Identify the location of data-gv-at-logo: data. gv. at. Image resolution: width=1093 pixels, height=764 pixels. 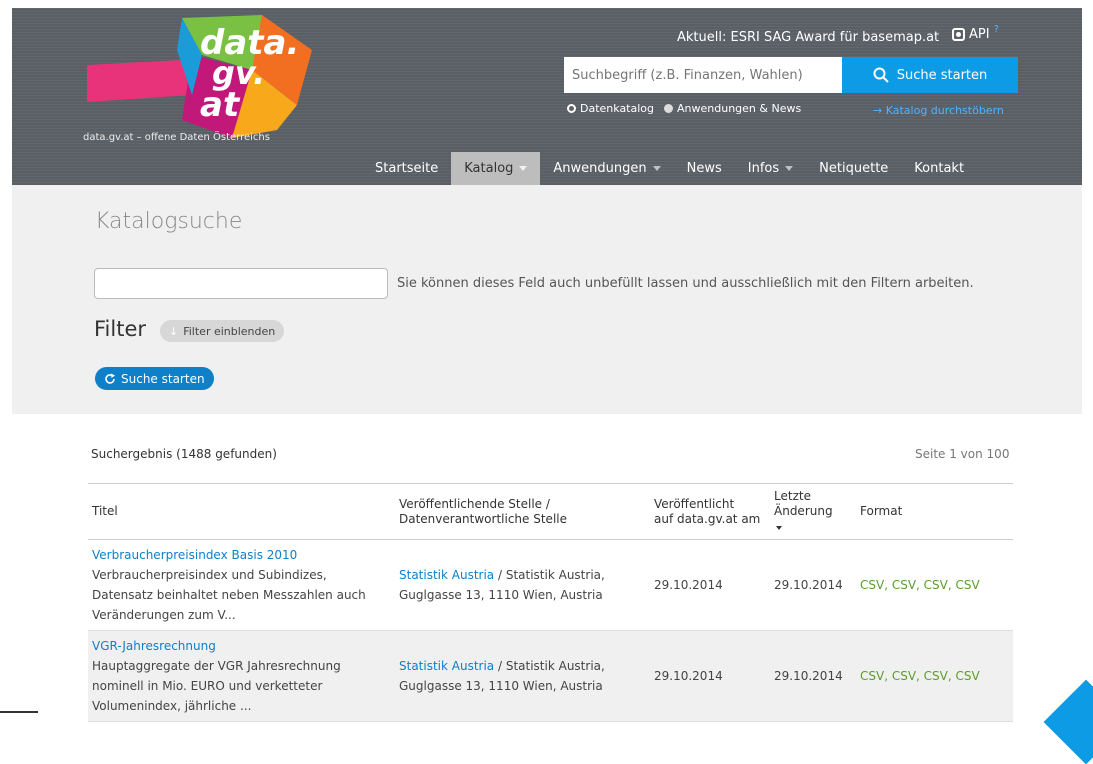
(197, 75).